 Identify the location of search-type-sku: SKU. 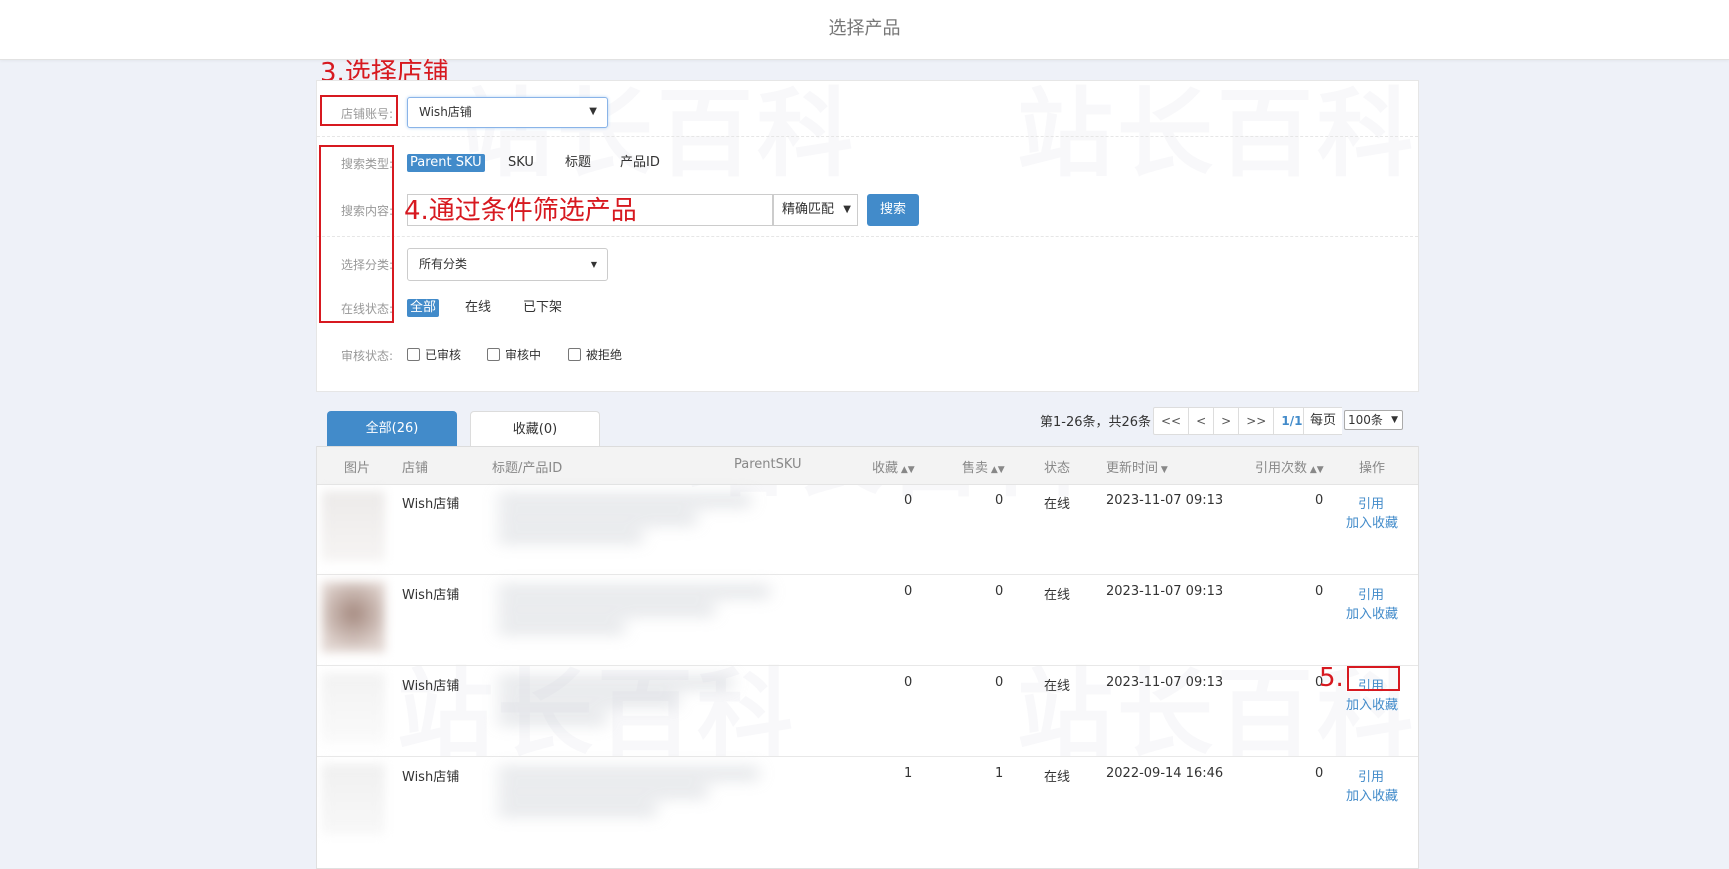
(521, 163).